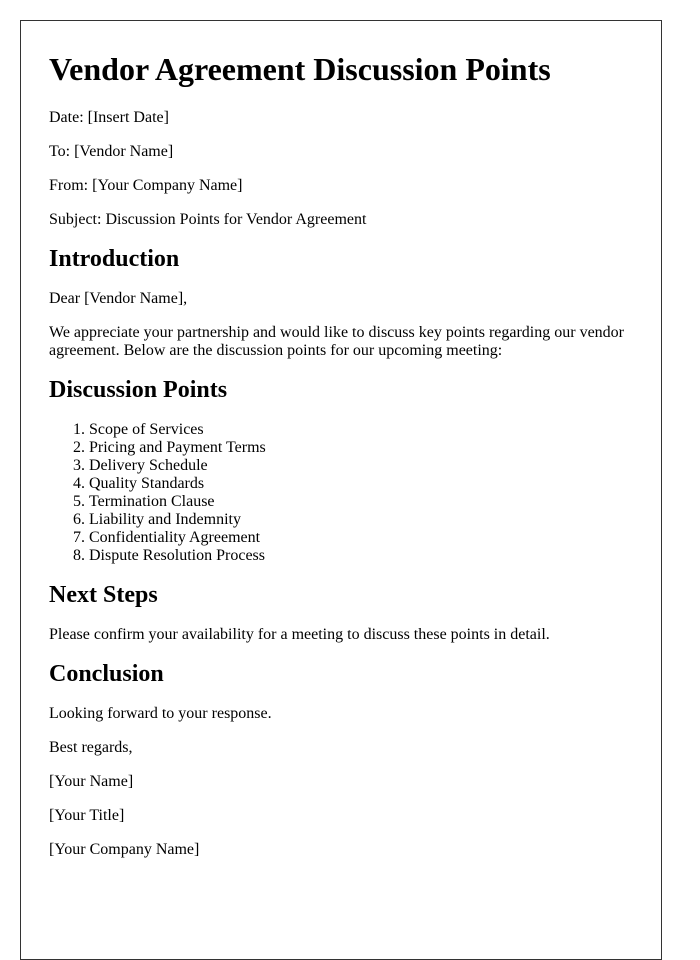 The image size is (700, 960). I want to click on salutation: Dear [Vendor Name],, so click(118, 298).